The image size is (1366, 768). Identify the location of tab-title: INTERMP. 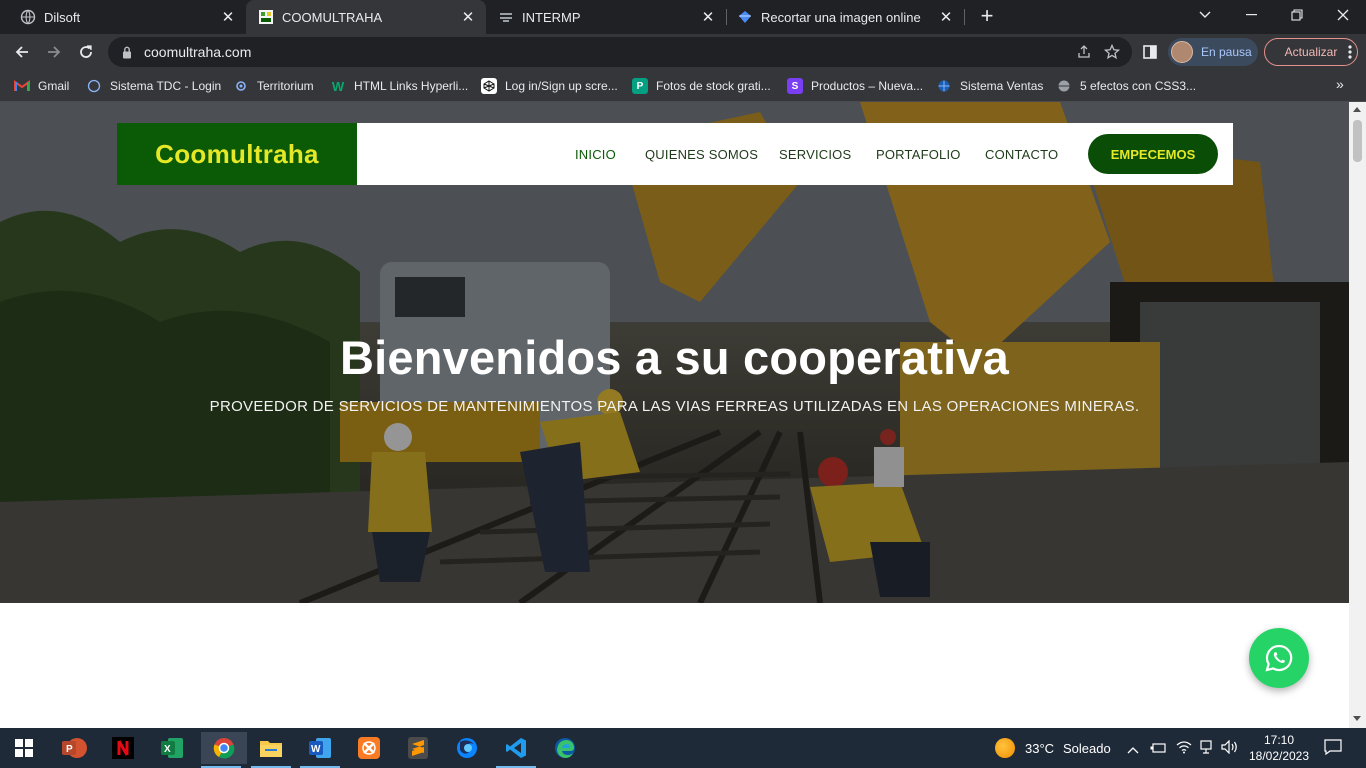
(551, 17).